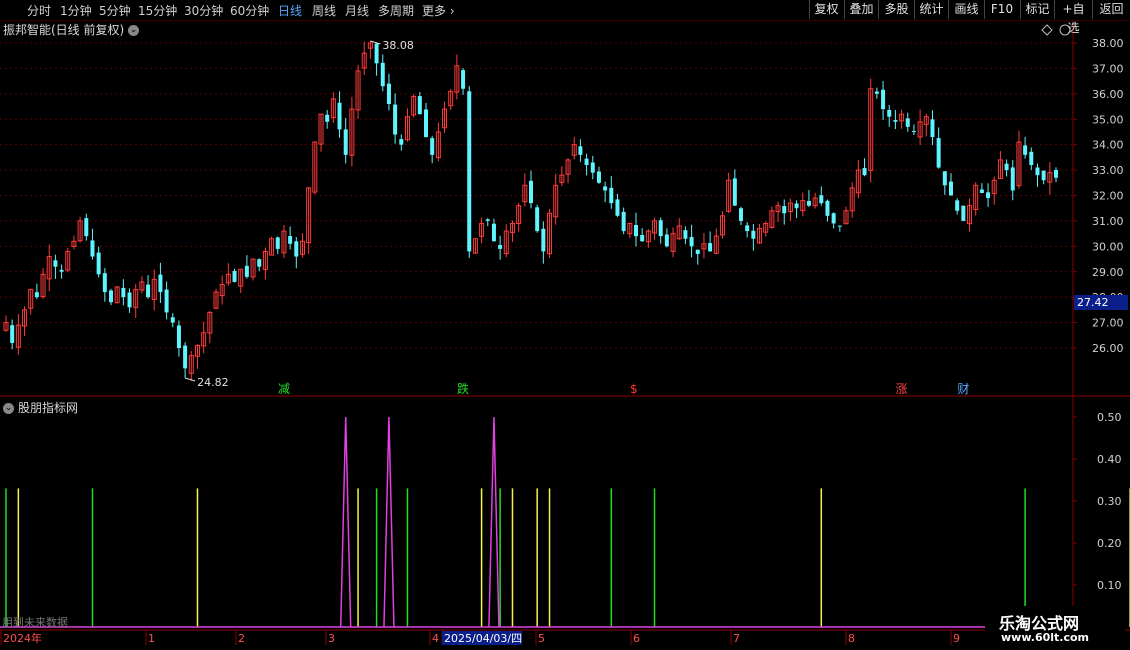 The height and width of the screenshot is (650, 1130). What do you see at coordinates (861, 9) in the screenshot?
I see `toolbar-button-1: 叠加` at bounding box center [861, 9].